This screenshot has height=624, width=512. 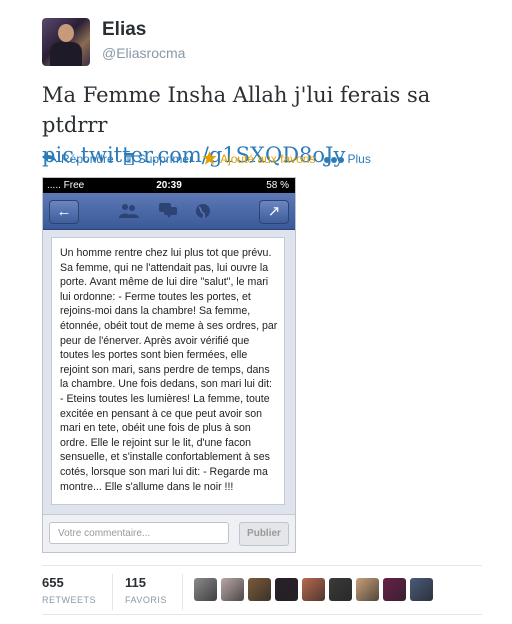 I want to click on battery-level: 58 %, so click(x=277, y=185).